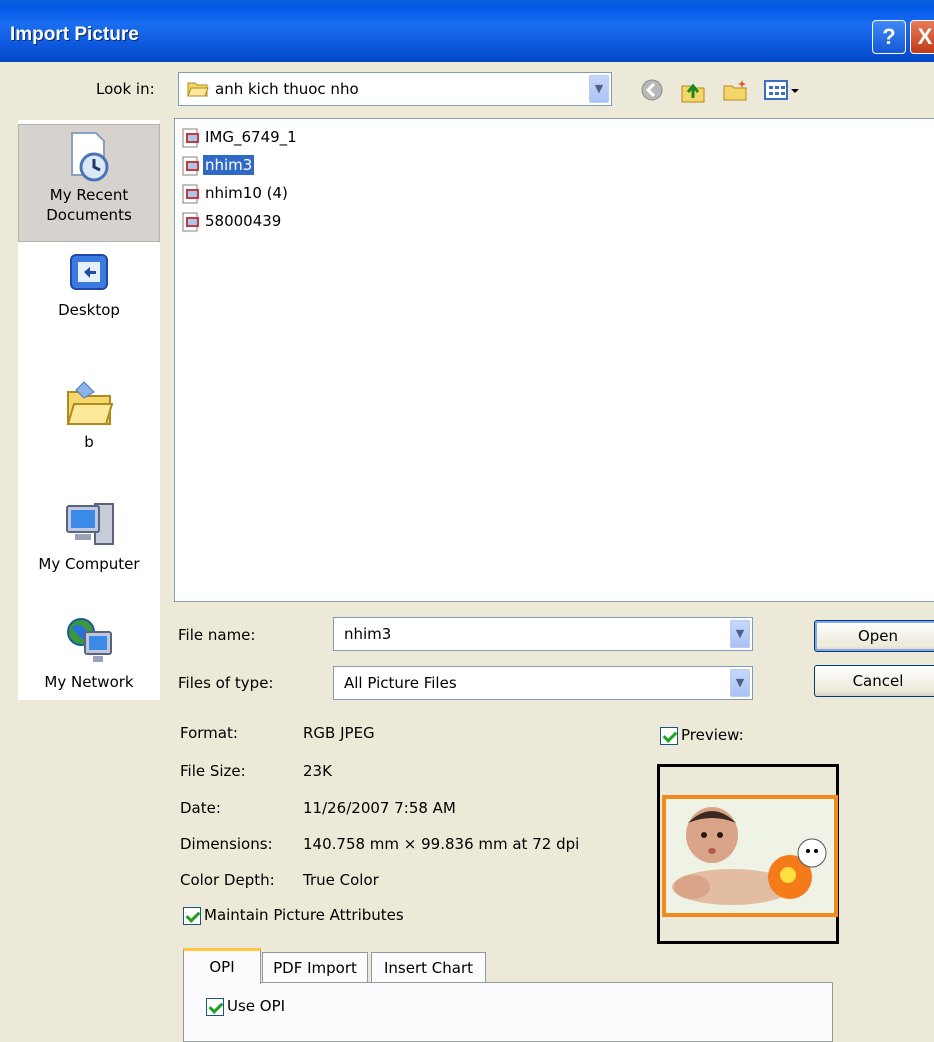  Describe the element at coordinates (256, 1006) in the screenshot. I see `use-opi-label: Use OPI` at that location.